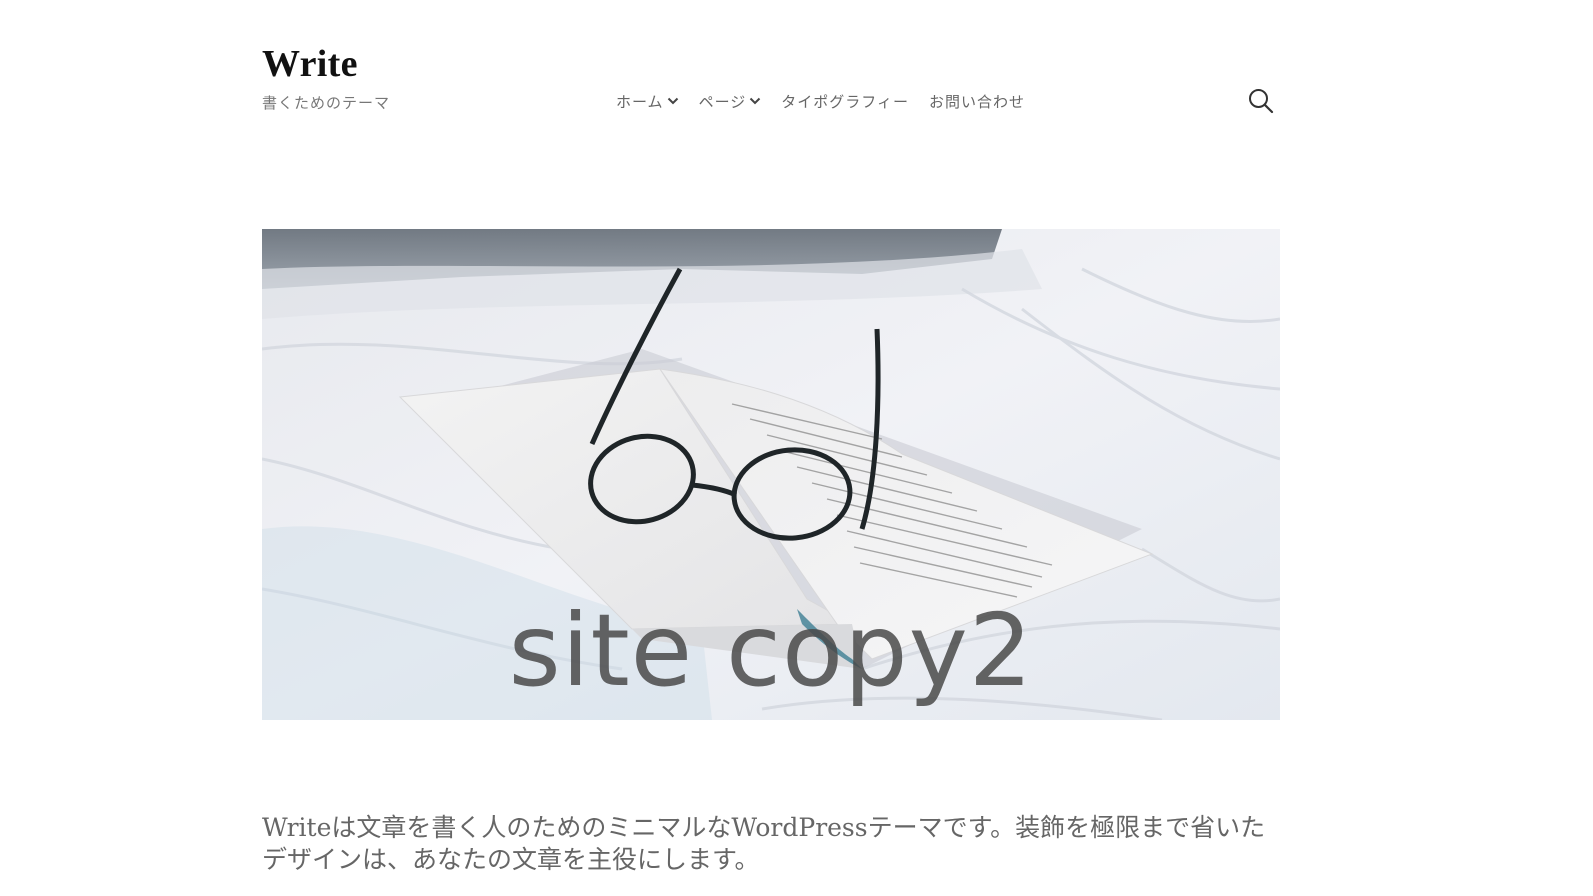  I want to click on search-icon, so click(1261, 101).